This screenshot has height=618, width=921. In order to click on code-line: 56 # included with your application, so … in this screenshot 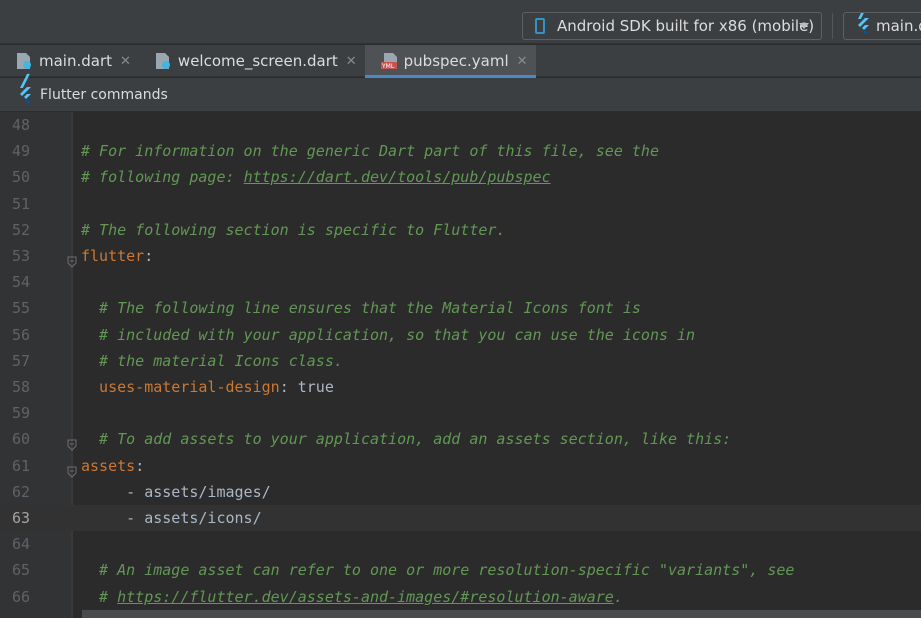, I will do `click(460, 335)`.